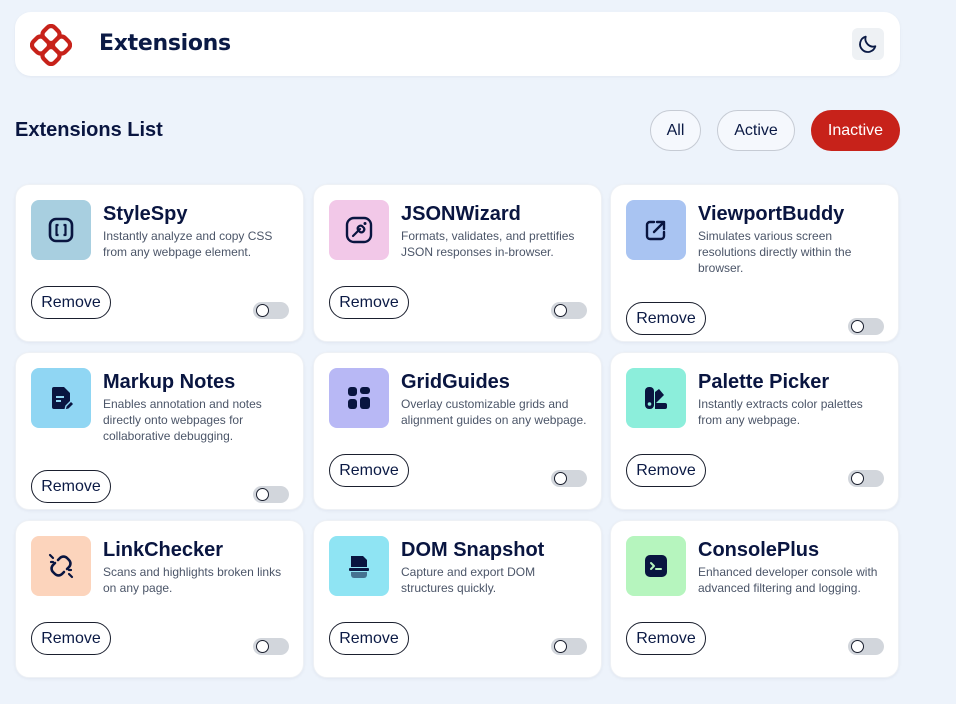  I want to click on style-brackets-icon, so click(61, 230).